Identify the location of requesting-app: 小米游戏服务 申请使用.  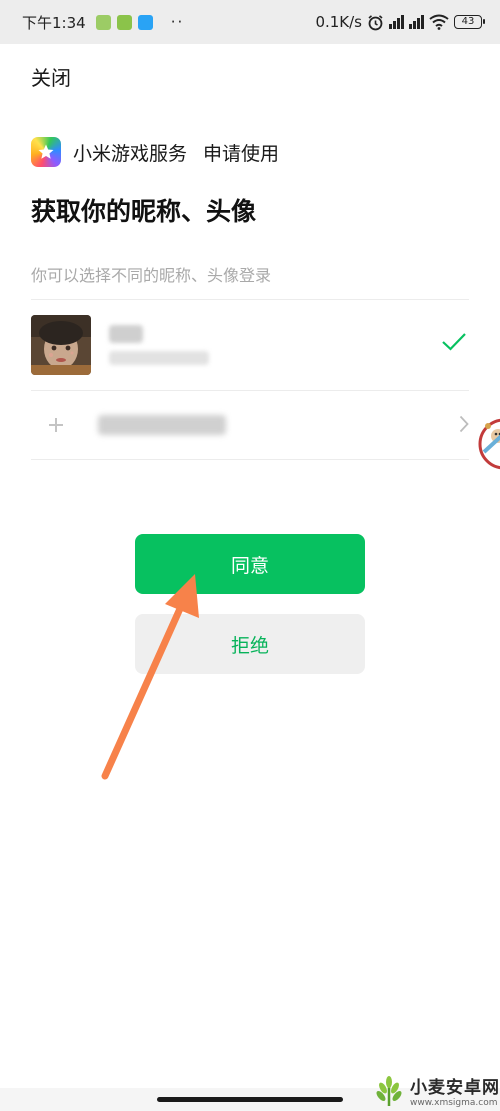
(155, 152).